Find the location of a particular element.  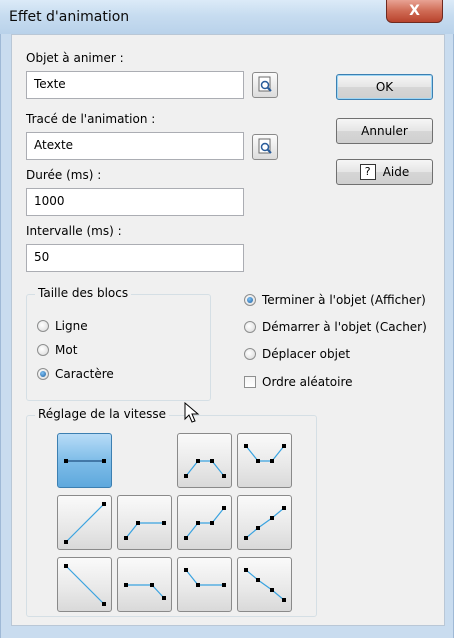

speed-step-up-3-button is located at coordinates (264, 522).